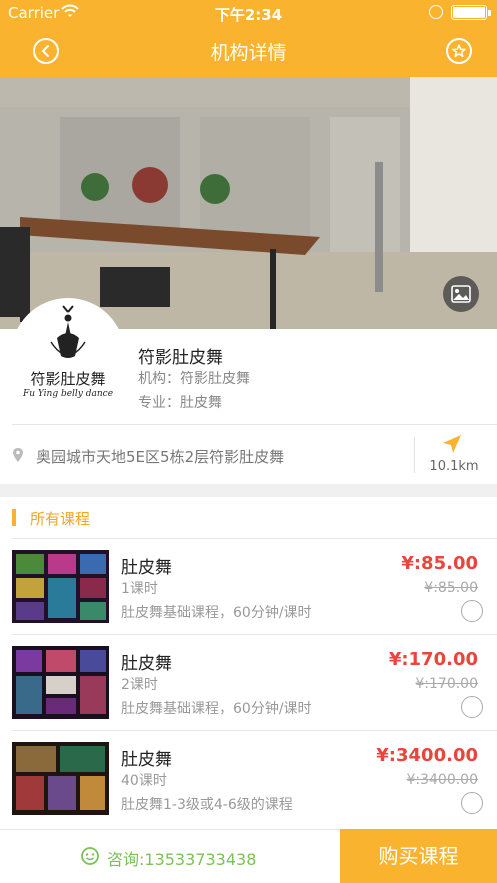 The image size is (497, 883). Describe the element at coordinates (207, 805) in the screenshot. I see `course-description: 肚皮舞1-3级或4-6级的课程` at that location.